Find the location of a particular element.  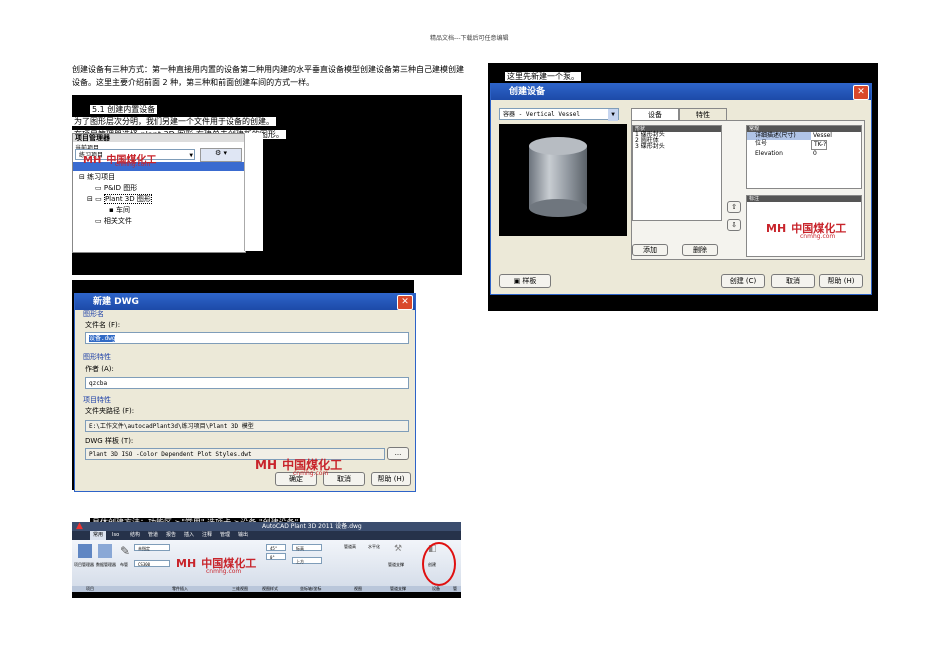

create-help-button: 帮助 (H) is located at coordinates (841, 281).